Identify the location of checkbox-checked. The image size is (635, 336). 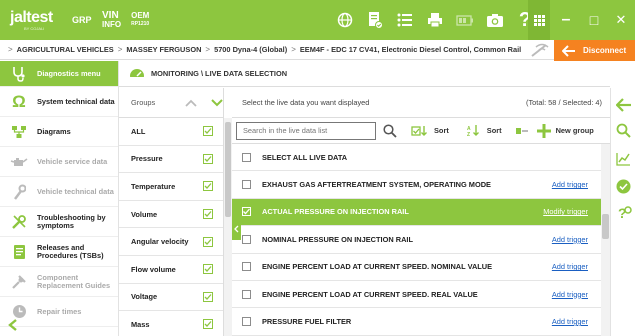
(246, 212).